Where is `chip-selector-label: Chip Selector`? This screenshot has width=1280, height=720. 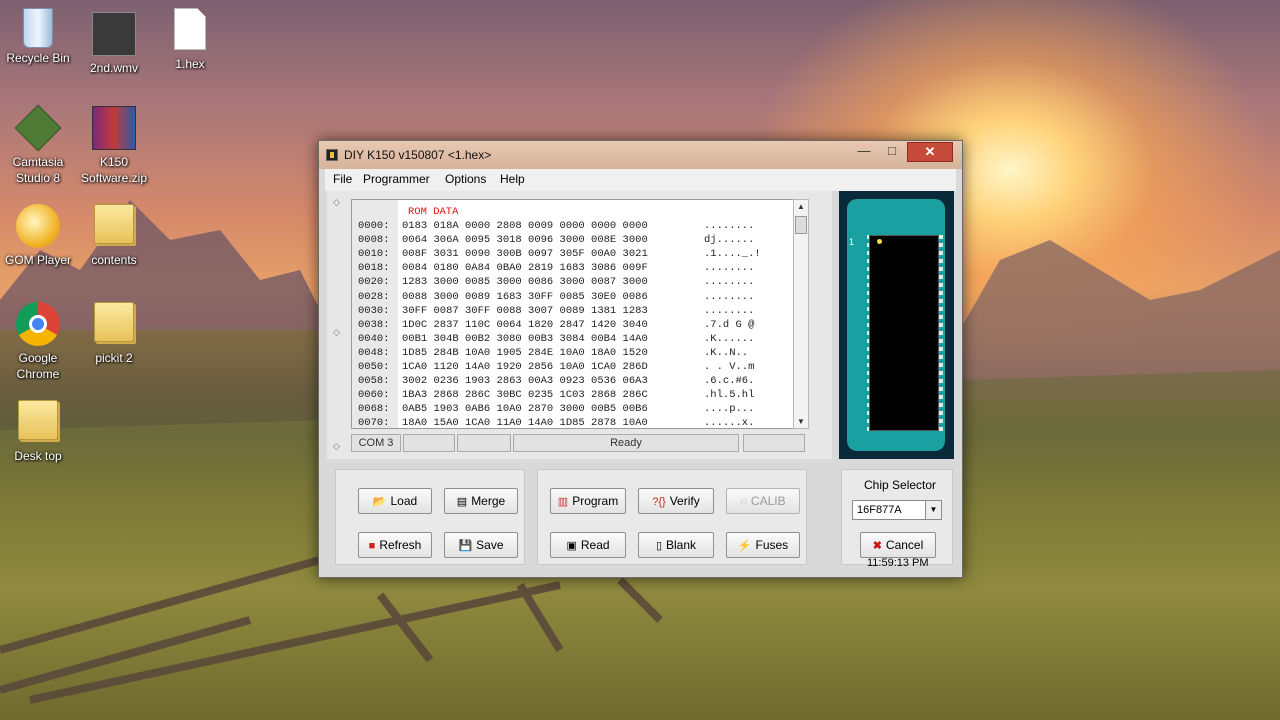
chip-selector-label: Chip Selector is located at coordinates (900, 485).